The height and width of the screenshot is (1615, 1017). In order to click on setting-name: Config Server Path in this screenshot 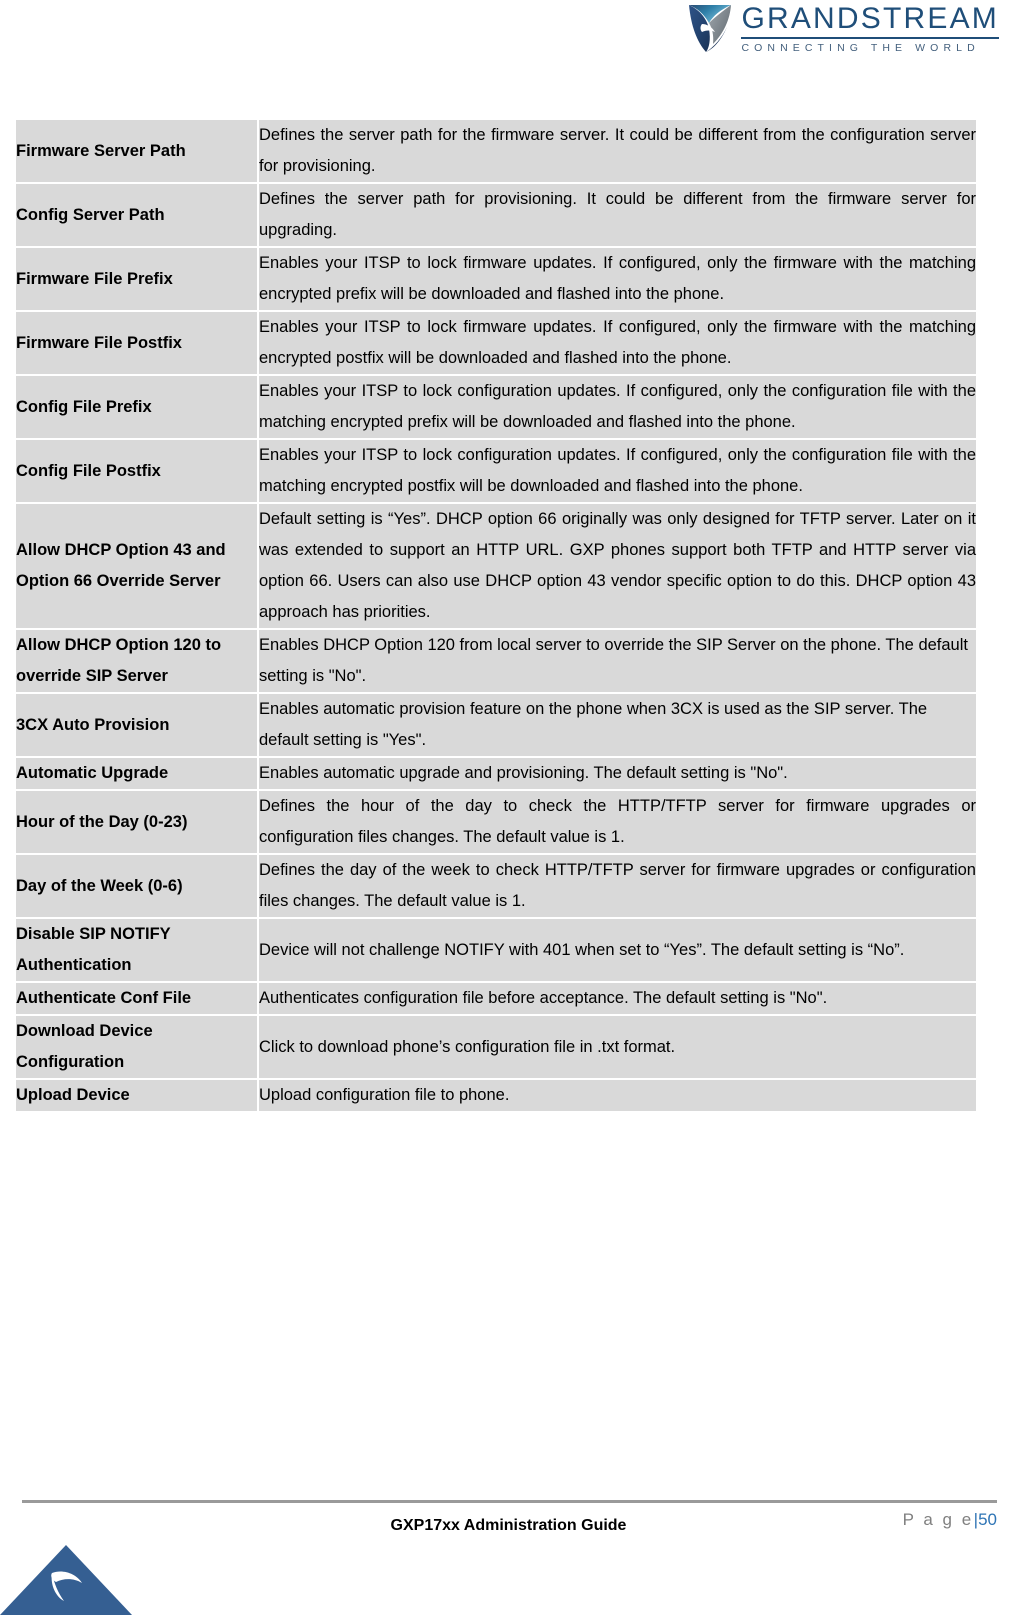, I will do `click(136, 215)`.